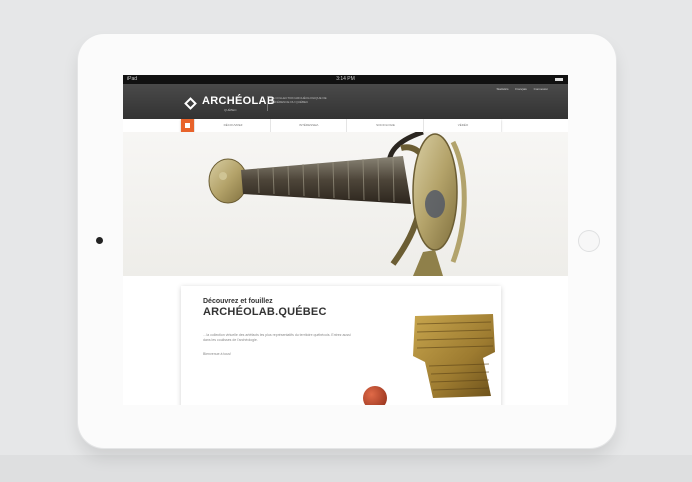 The height and width of the screenshot is (482, 692). Describe the element at coordinates (265, 312) in the screenshot. I see `intro-title: ARCHÉOLAB.QUÉBEC` at that location.